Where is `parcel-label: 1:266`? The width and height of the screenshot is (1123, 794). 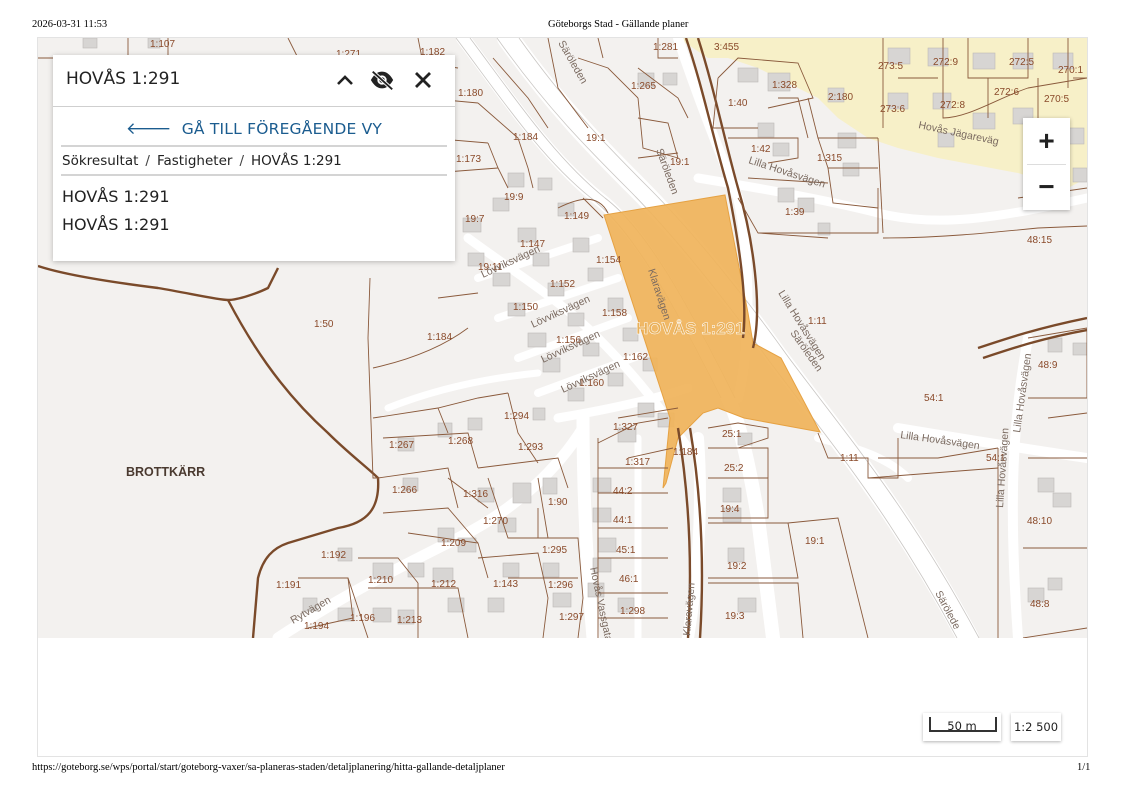
parcel-label: 1:266 is located at coordinates (404, 490).